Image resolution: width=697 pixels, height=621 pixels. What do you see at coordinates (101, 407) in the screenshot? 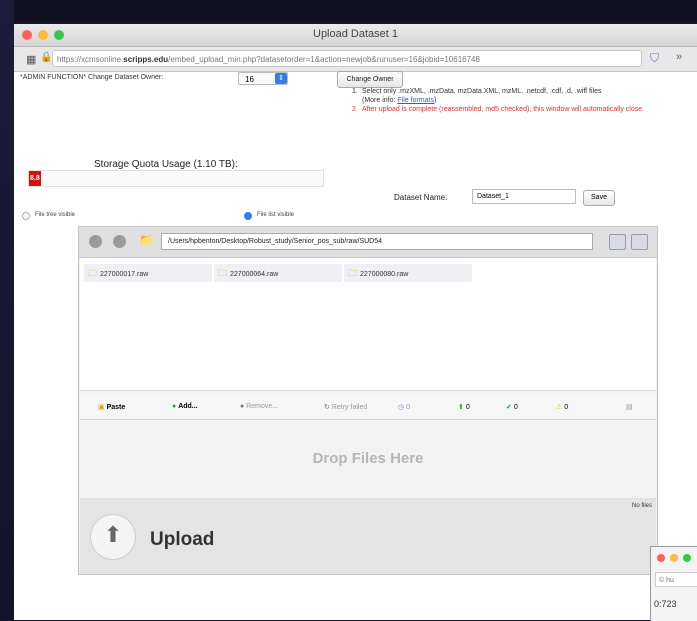
I see `clipboard-icon: ▣` at bounding box center [101, 407].